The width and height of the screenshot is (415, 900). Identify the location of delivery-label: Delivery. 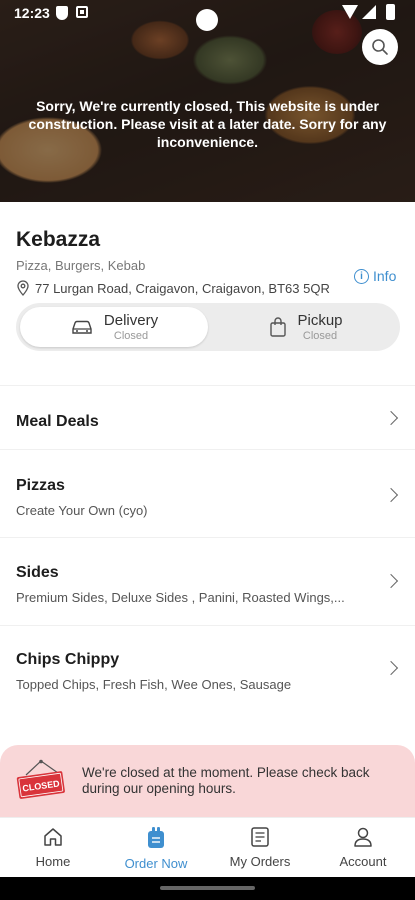
(131, 320).